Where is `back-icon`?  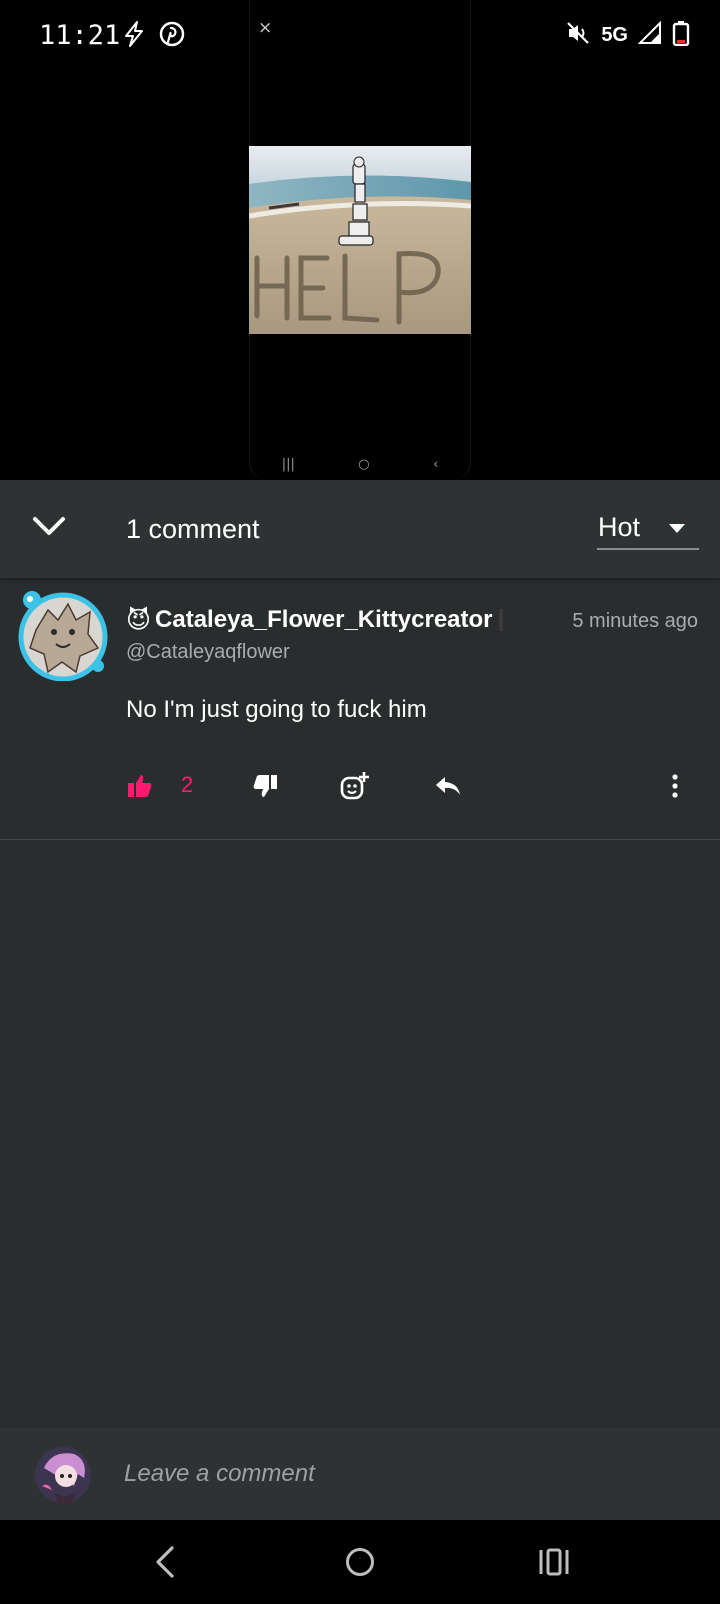 back-icon is located at coordinates (165, 1562).